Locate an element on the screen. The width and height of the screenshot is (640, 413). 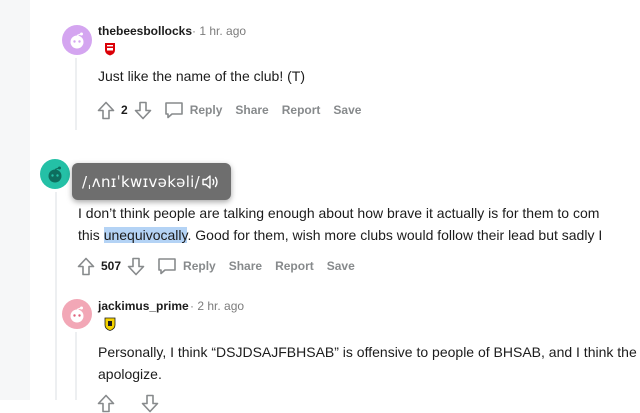
comment-body: Just like the name of the club! (T) is located at coordinates (201, 76).